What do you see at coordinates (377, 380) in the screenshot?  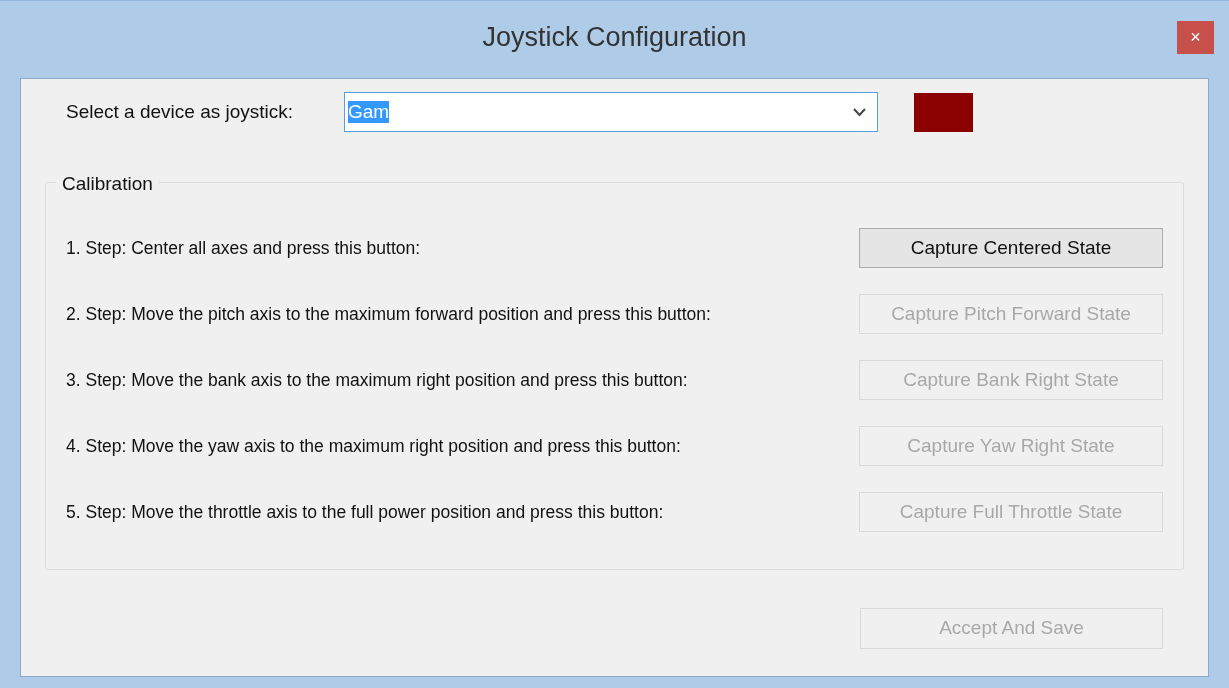 I see `step-instruction: 3. Step: Move the bank axis to the maximum right position and press this button:` at bounding box center [377, 380].